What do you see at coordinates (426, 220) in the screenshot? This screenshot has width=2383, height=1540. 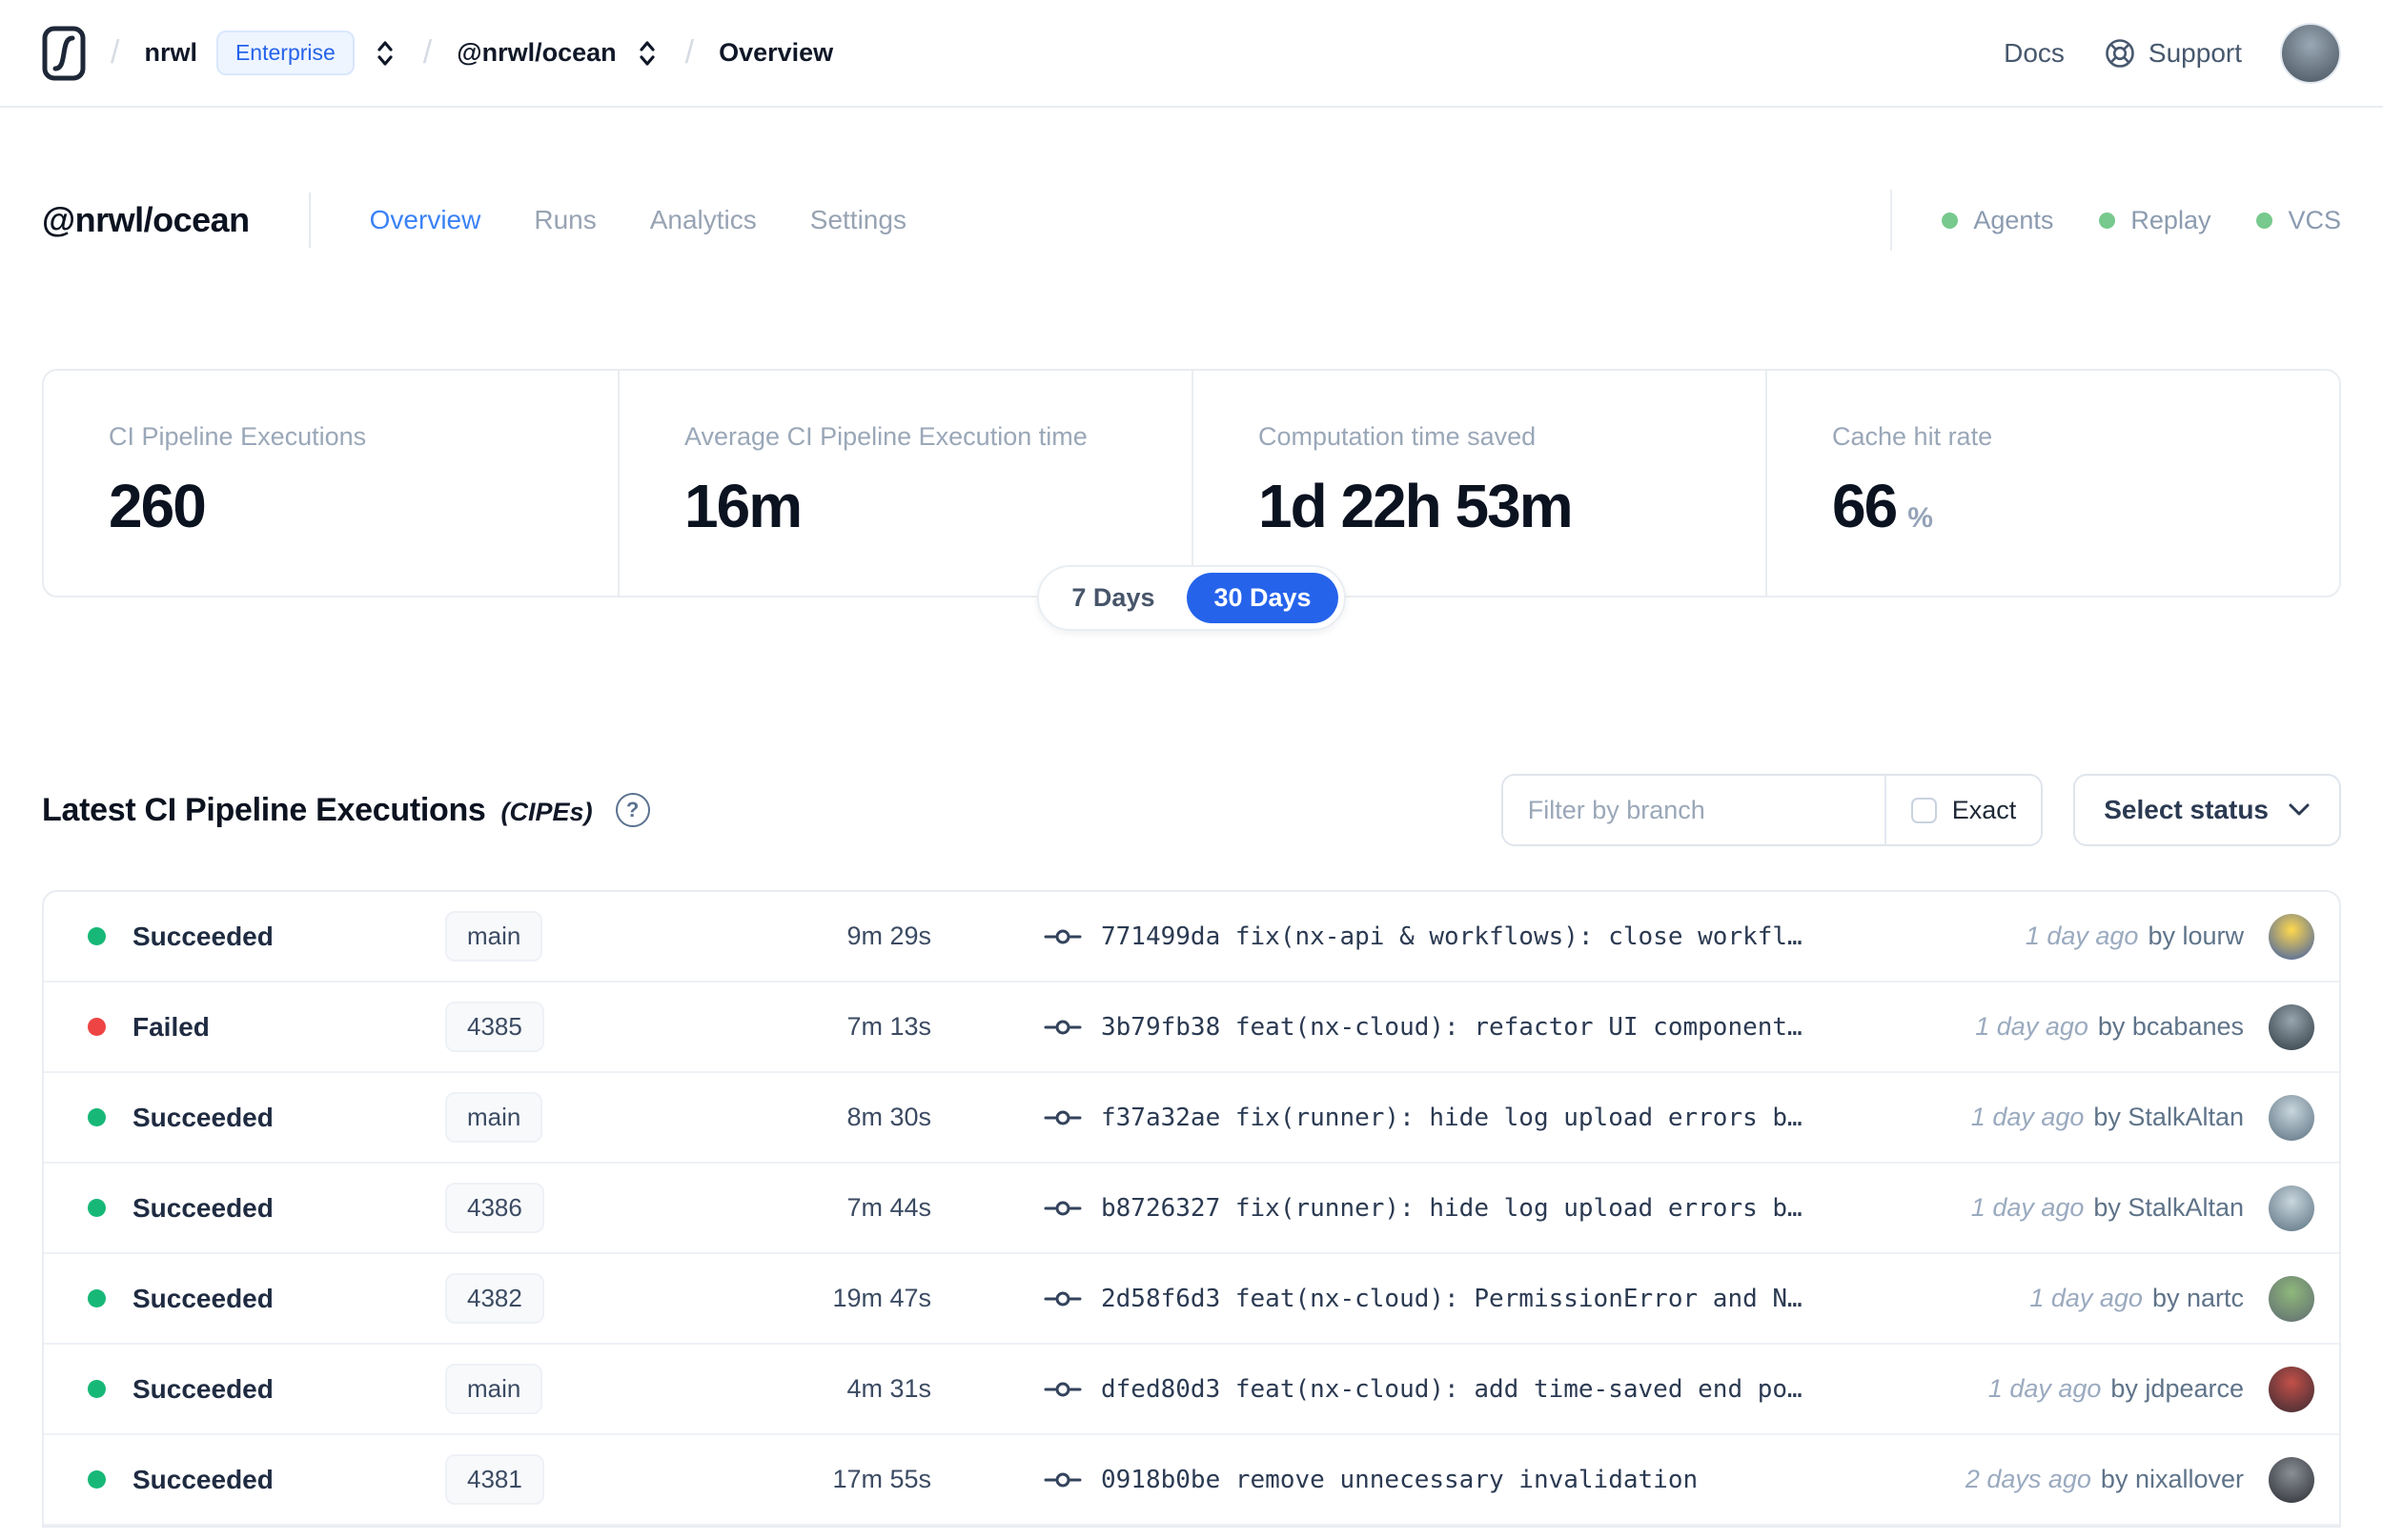 I see `tab-overview: Overview` at bounding box center [426, 220].